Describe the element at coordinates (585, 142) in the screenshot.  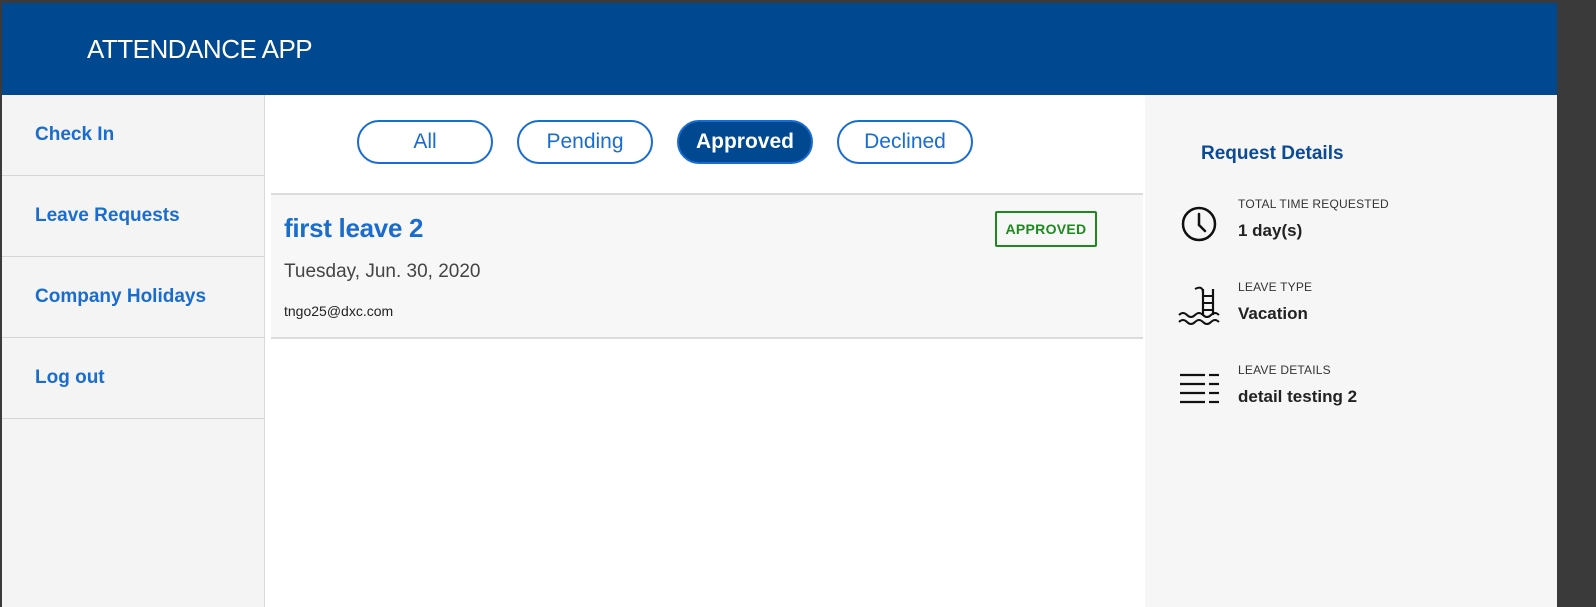
I see `filter-pending-button: Pending` at that location.